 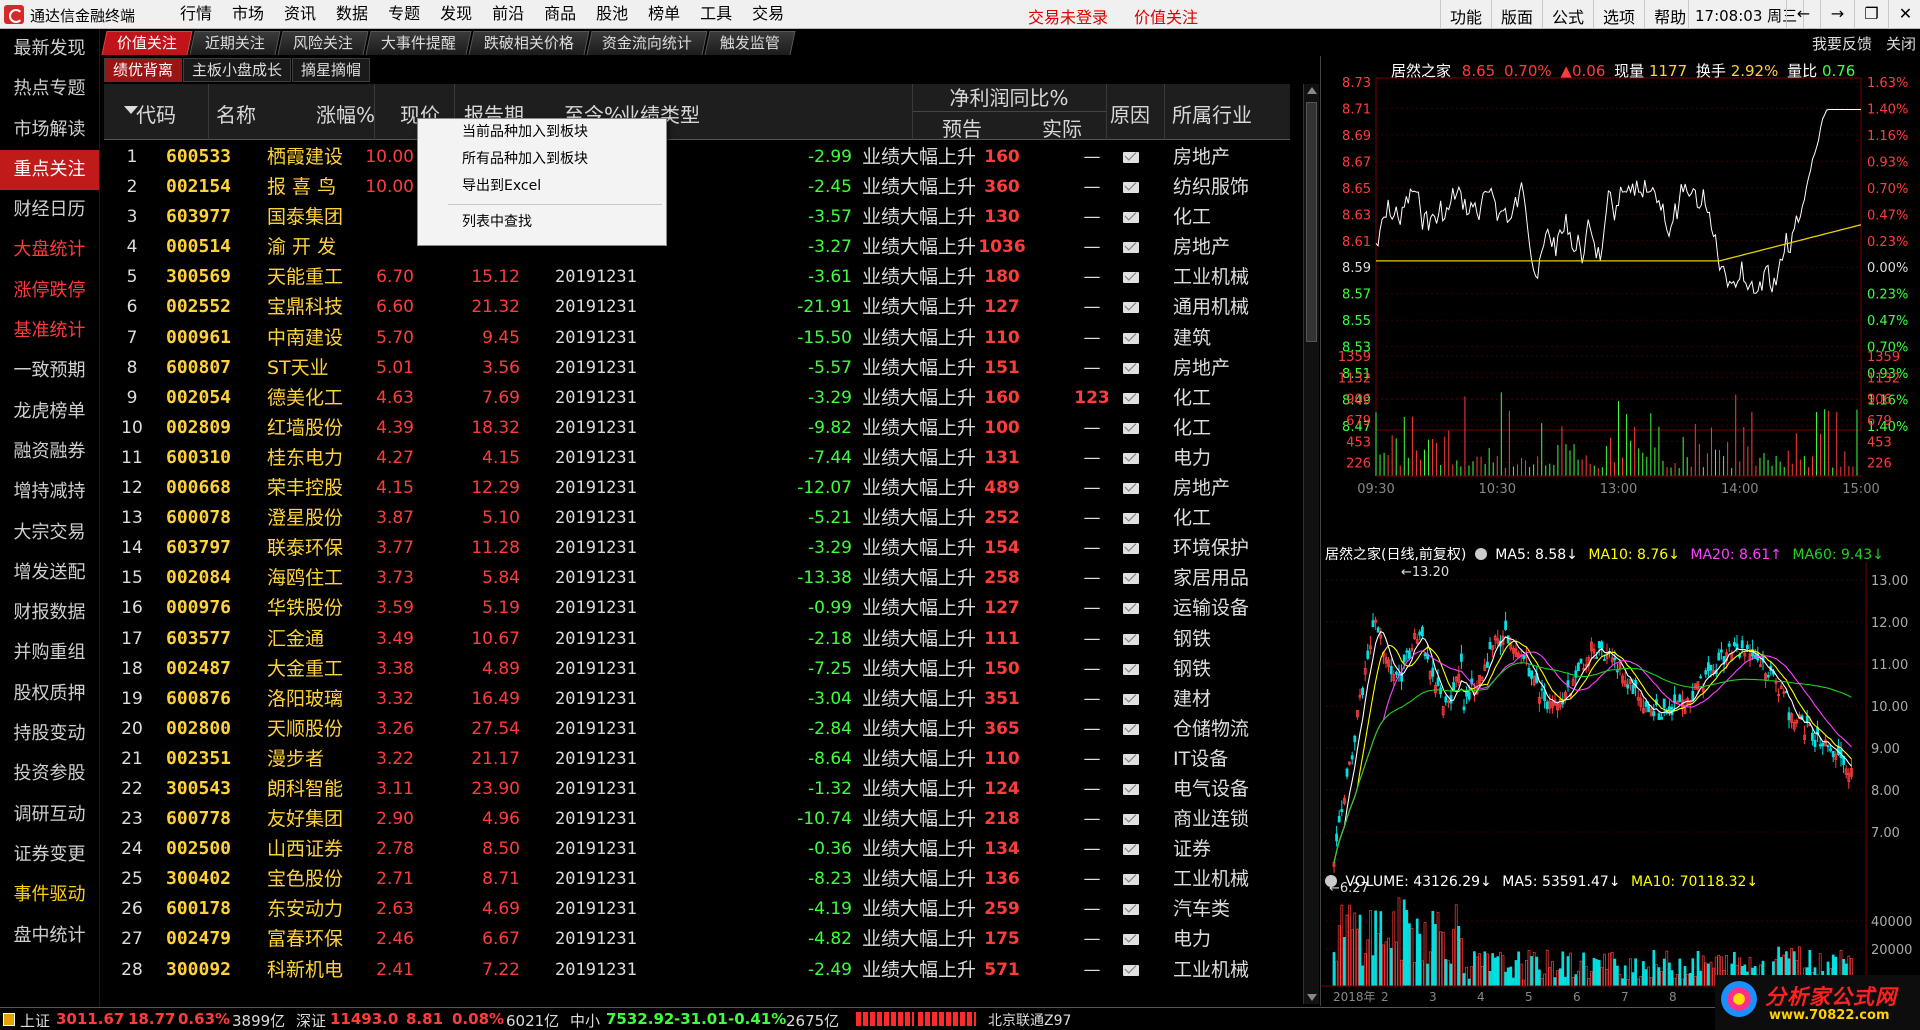 I want to click on industry: 商业连锁, so click(x=1211, y=819).